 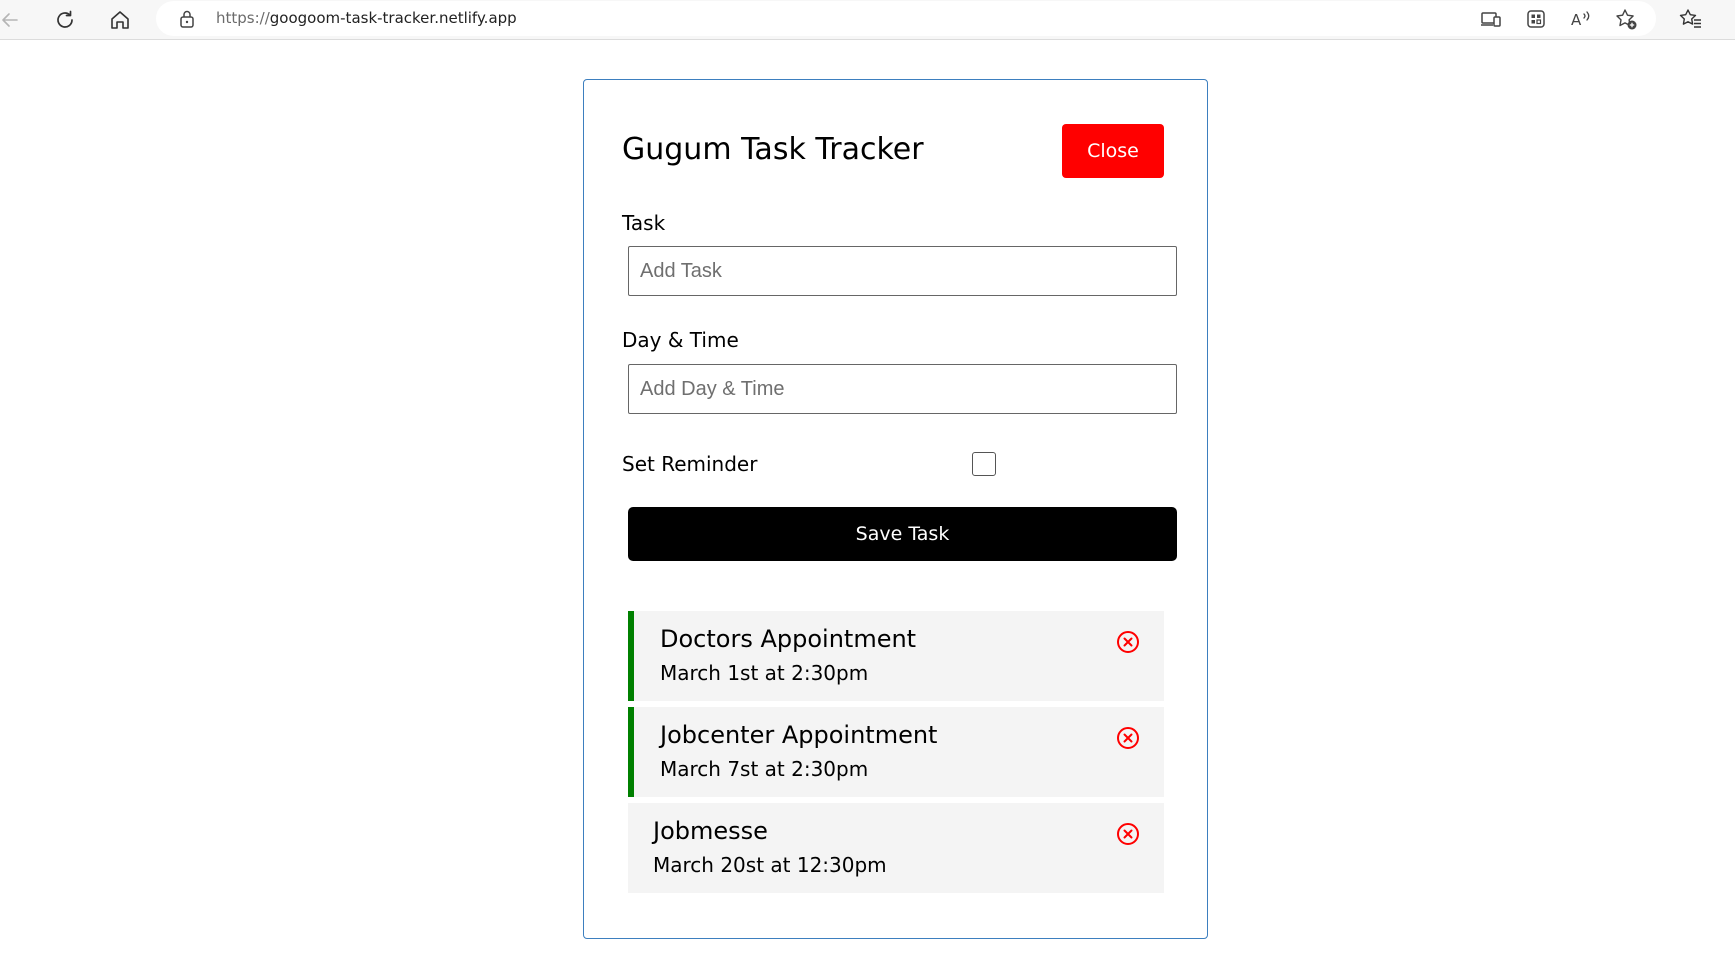 I want to click on add-favorite-icon, so click(x=1626, y=19).